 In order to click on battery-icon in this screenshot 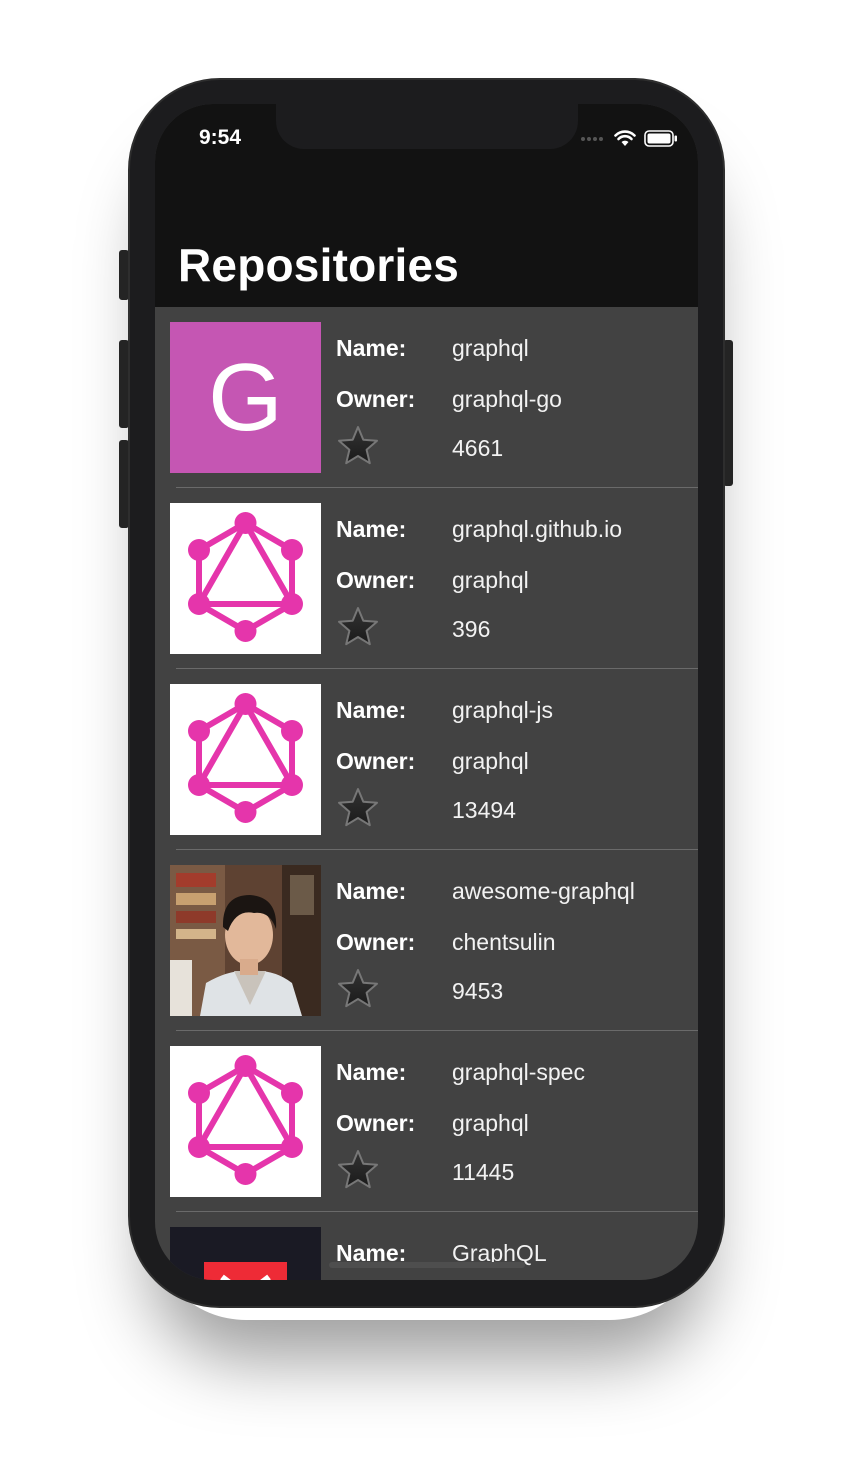, I will do `click(660, 138)`.